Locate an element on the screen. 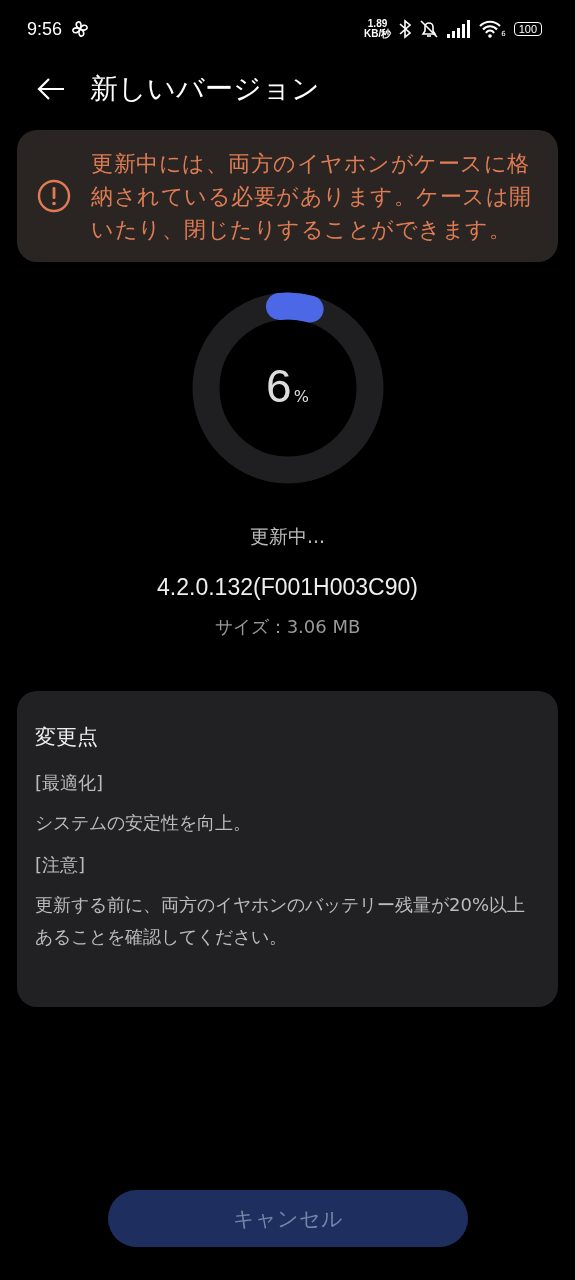 The image size is (575, 1280). bell-muted-icon is located at coordinates (429, 29).